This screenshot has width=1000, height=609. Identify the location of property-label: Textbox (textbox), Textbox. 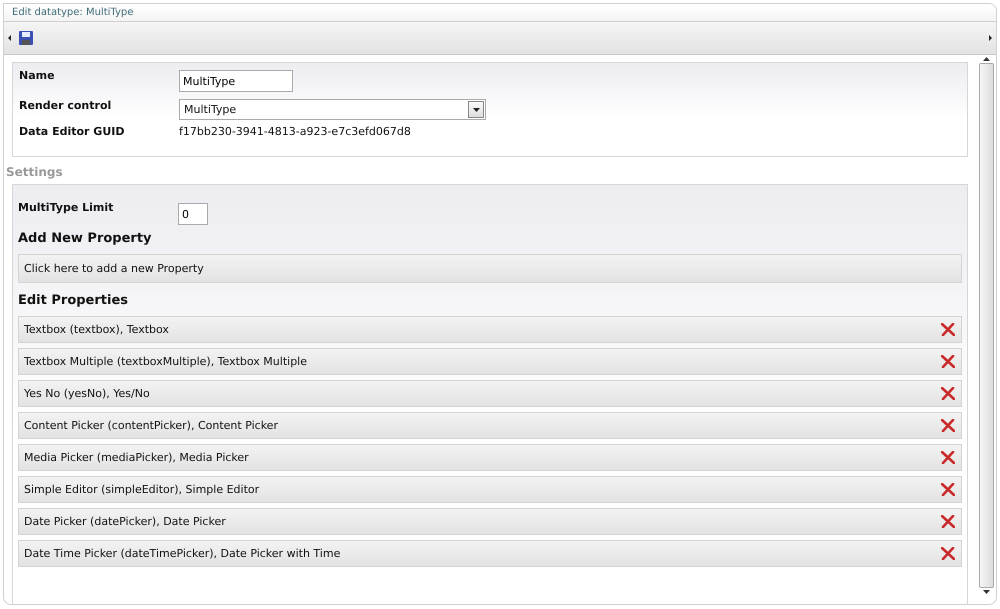
(96, 329).